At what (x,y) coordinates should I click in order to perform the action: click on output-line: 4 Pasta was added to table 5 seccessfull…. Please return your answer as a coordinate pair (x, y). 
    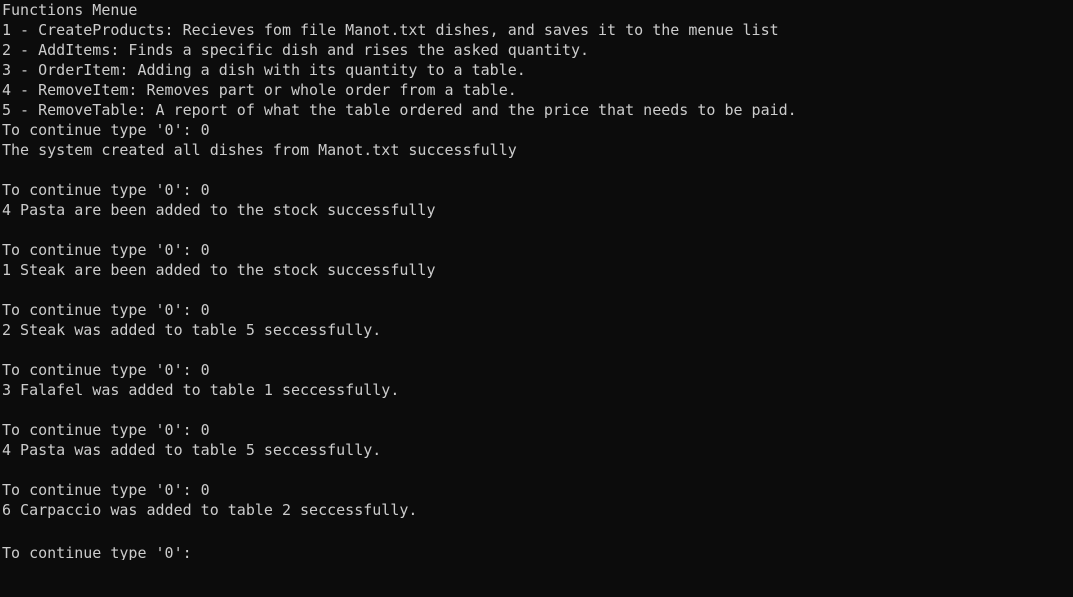
    Looking at the image, I should click on (192, 450).